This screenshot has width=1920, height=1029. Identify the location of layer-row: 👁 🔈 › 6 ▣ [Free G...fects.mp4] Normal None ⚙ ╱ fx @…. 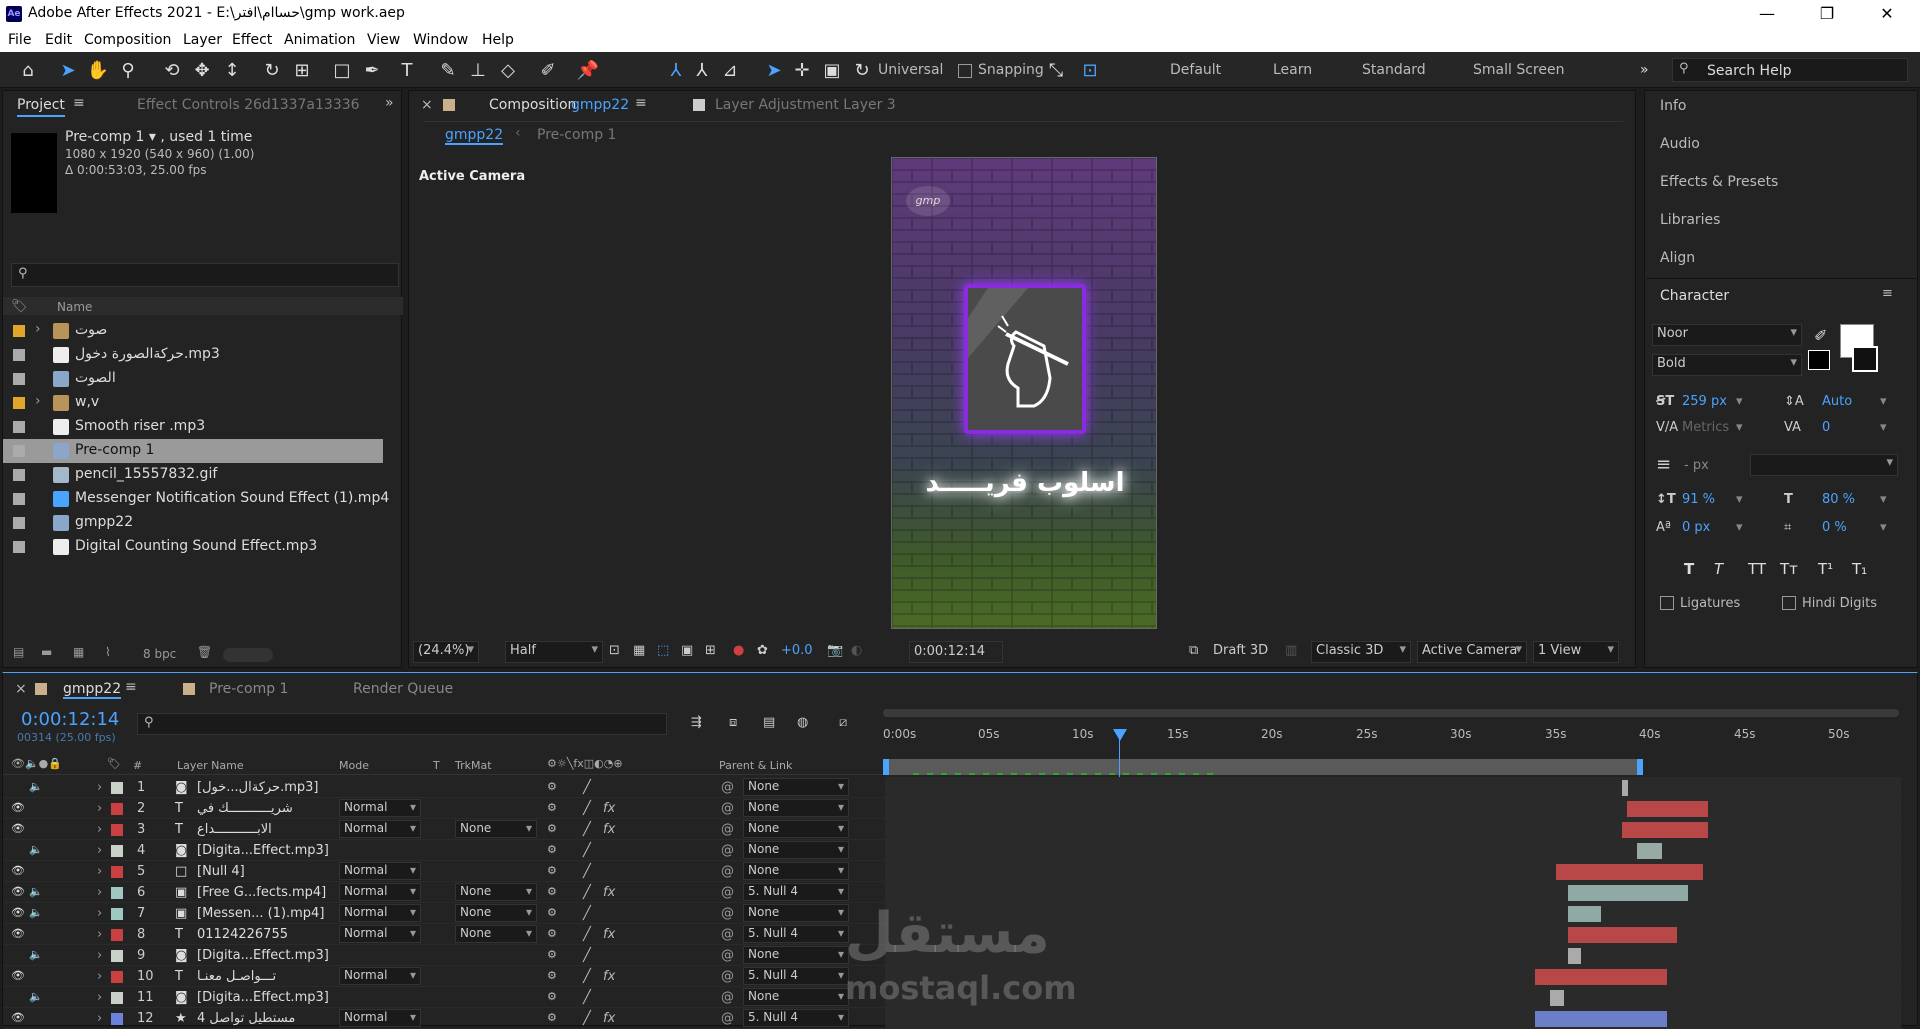
(953, 892).